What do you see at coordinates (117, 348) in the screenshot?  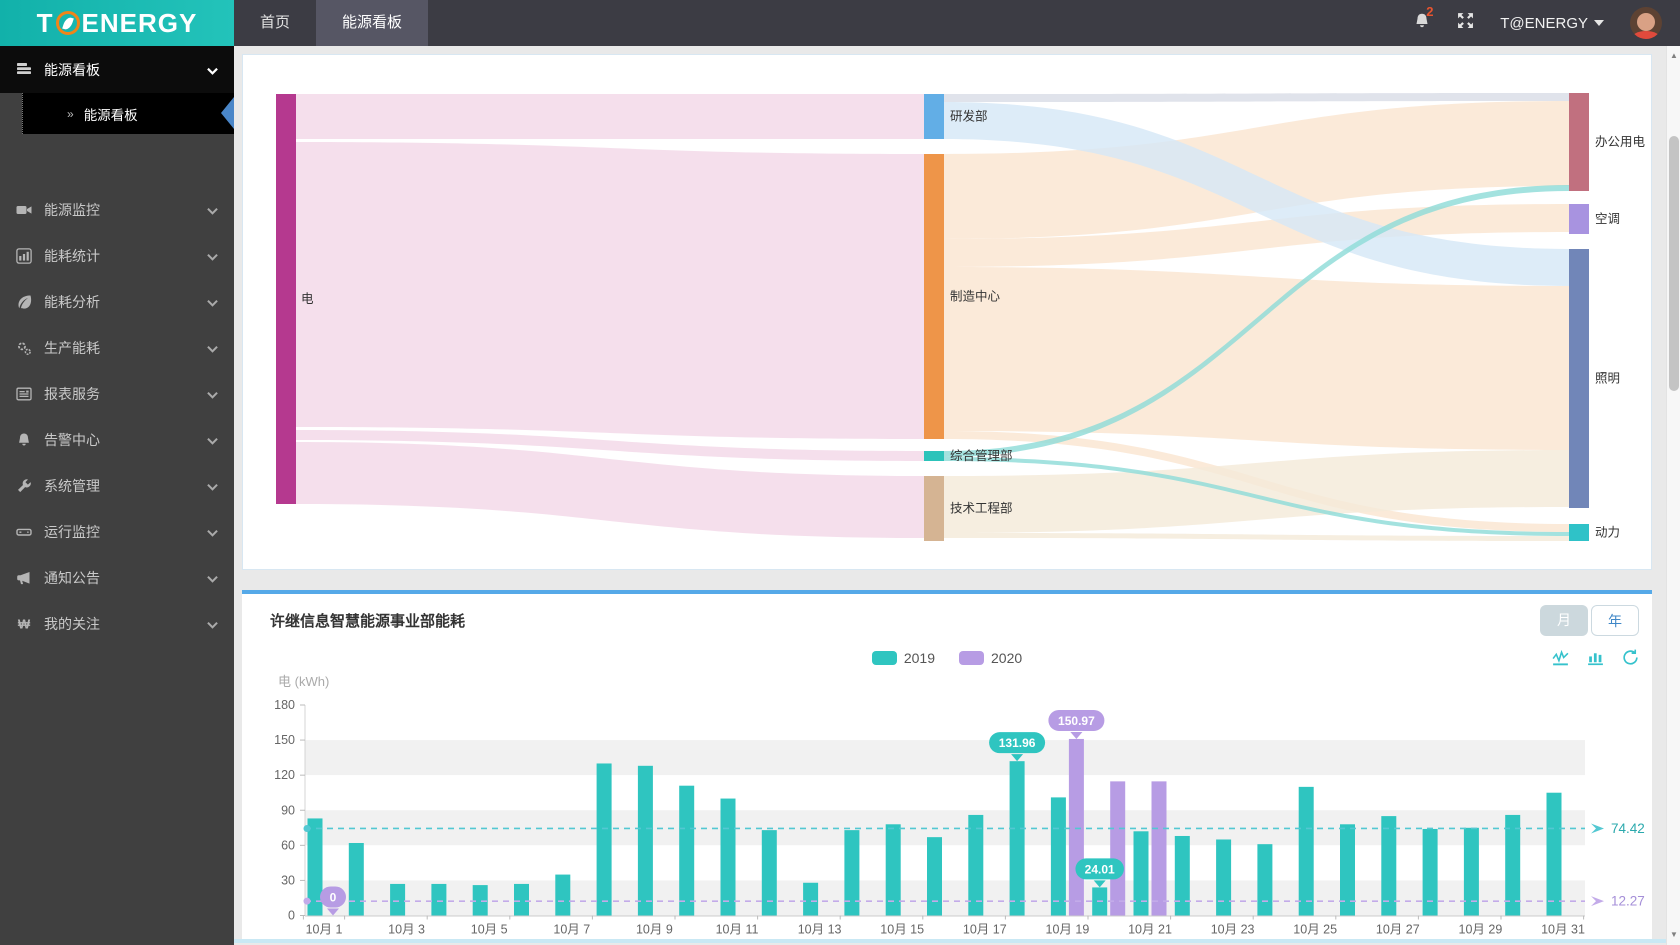 I see `sidebar-item-gears: 生产能耗` at bounding box center [117, 348].